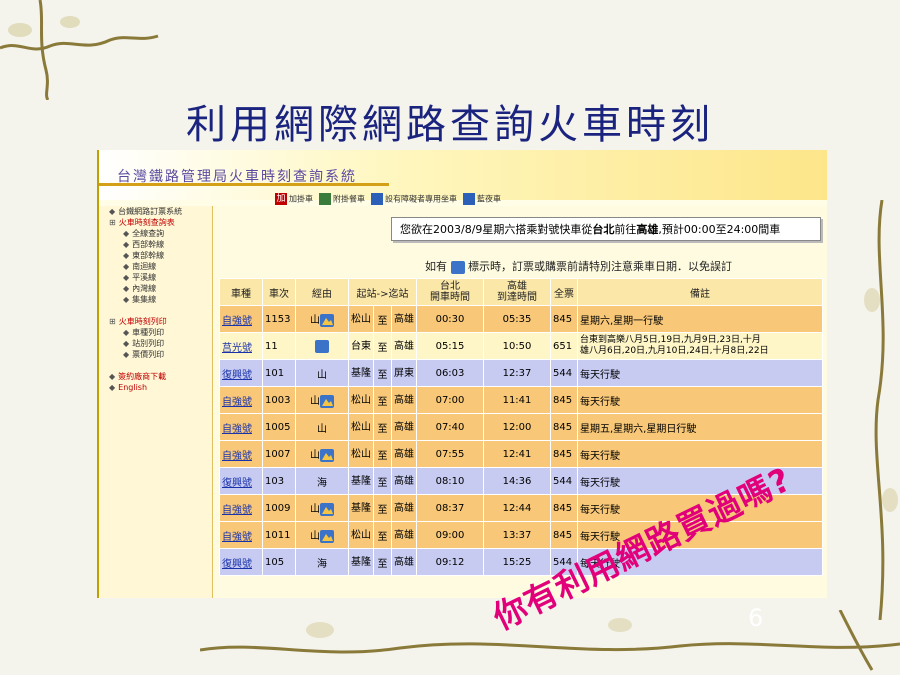 The height and width of the screenshot is (675, 900). What do you see at coordinates (155, 343) in the screenshot?
I see `sidebar-item: ◆ 站別列印` at bounding box center [155, 343].